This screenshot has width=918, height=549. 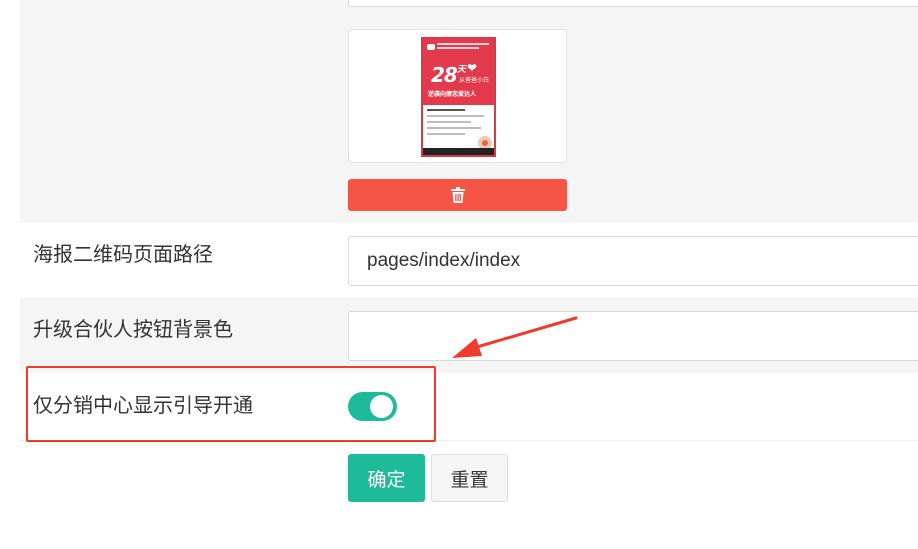 I want to click on reset-button: 重置, so click(x=469, y=478).